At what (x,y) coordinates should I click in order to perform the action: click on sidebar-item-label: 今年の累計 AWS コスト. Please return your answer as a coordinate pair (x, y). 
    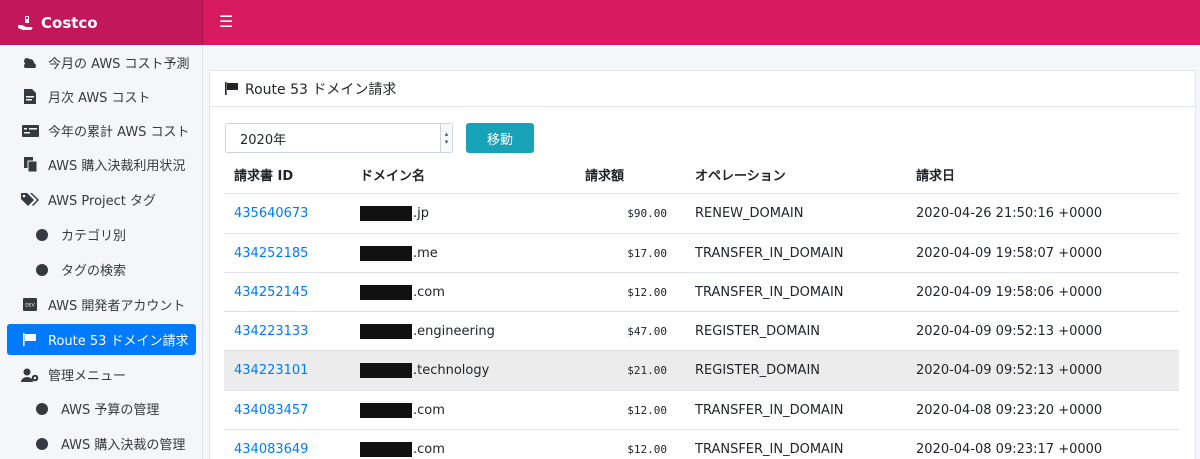
    Looking at the image, I should click on (119, 132).